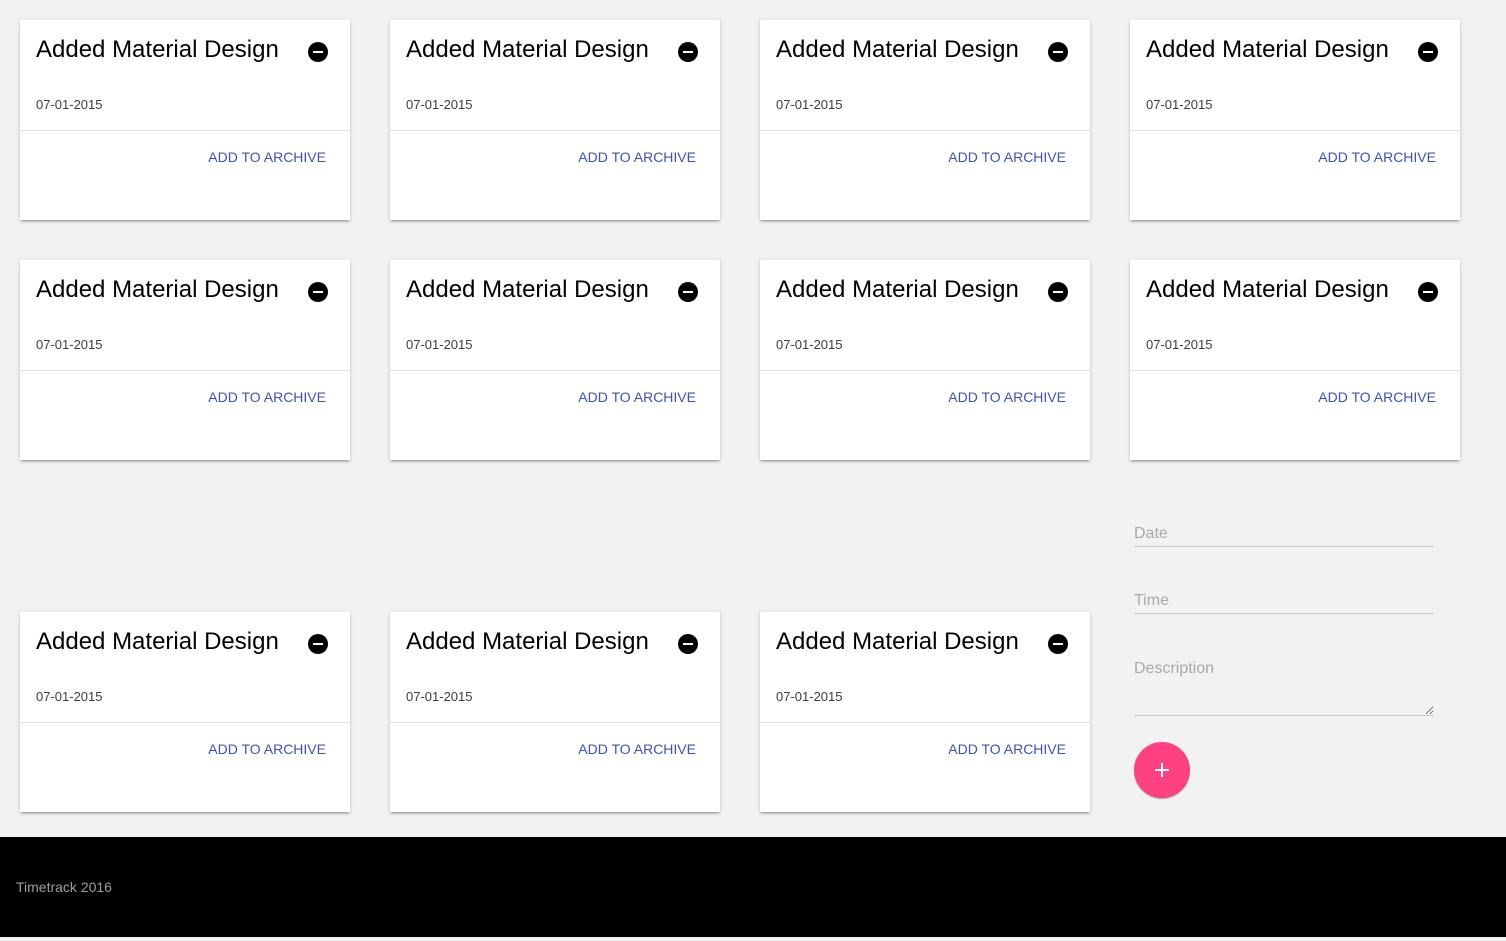 The width and height of the screenshot is (1506, 941). Describe the element at coordinates (64, 887) in the screenshot. I see `footer-text: Timetrack 2016` at that location.